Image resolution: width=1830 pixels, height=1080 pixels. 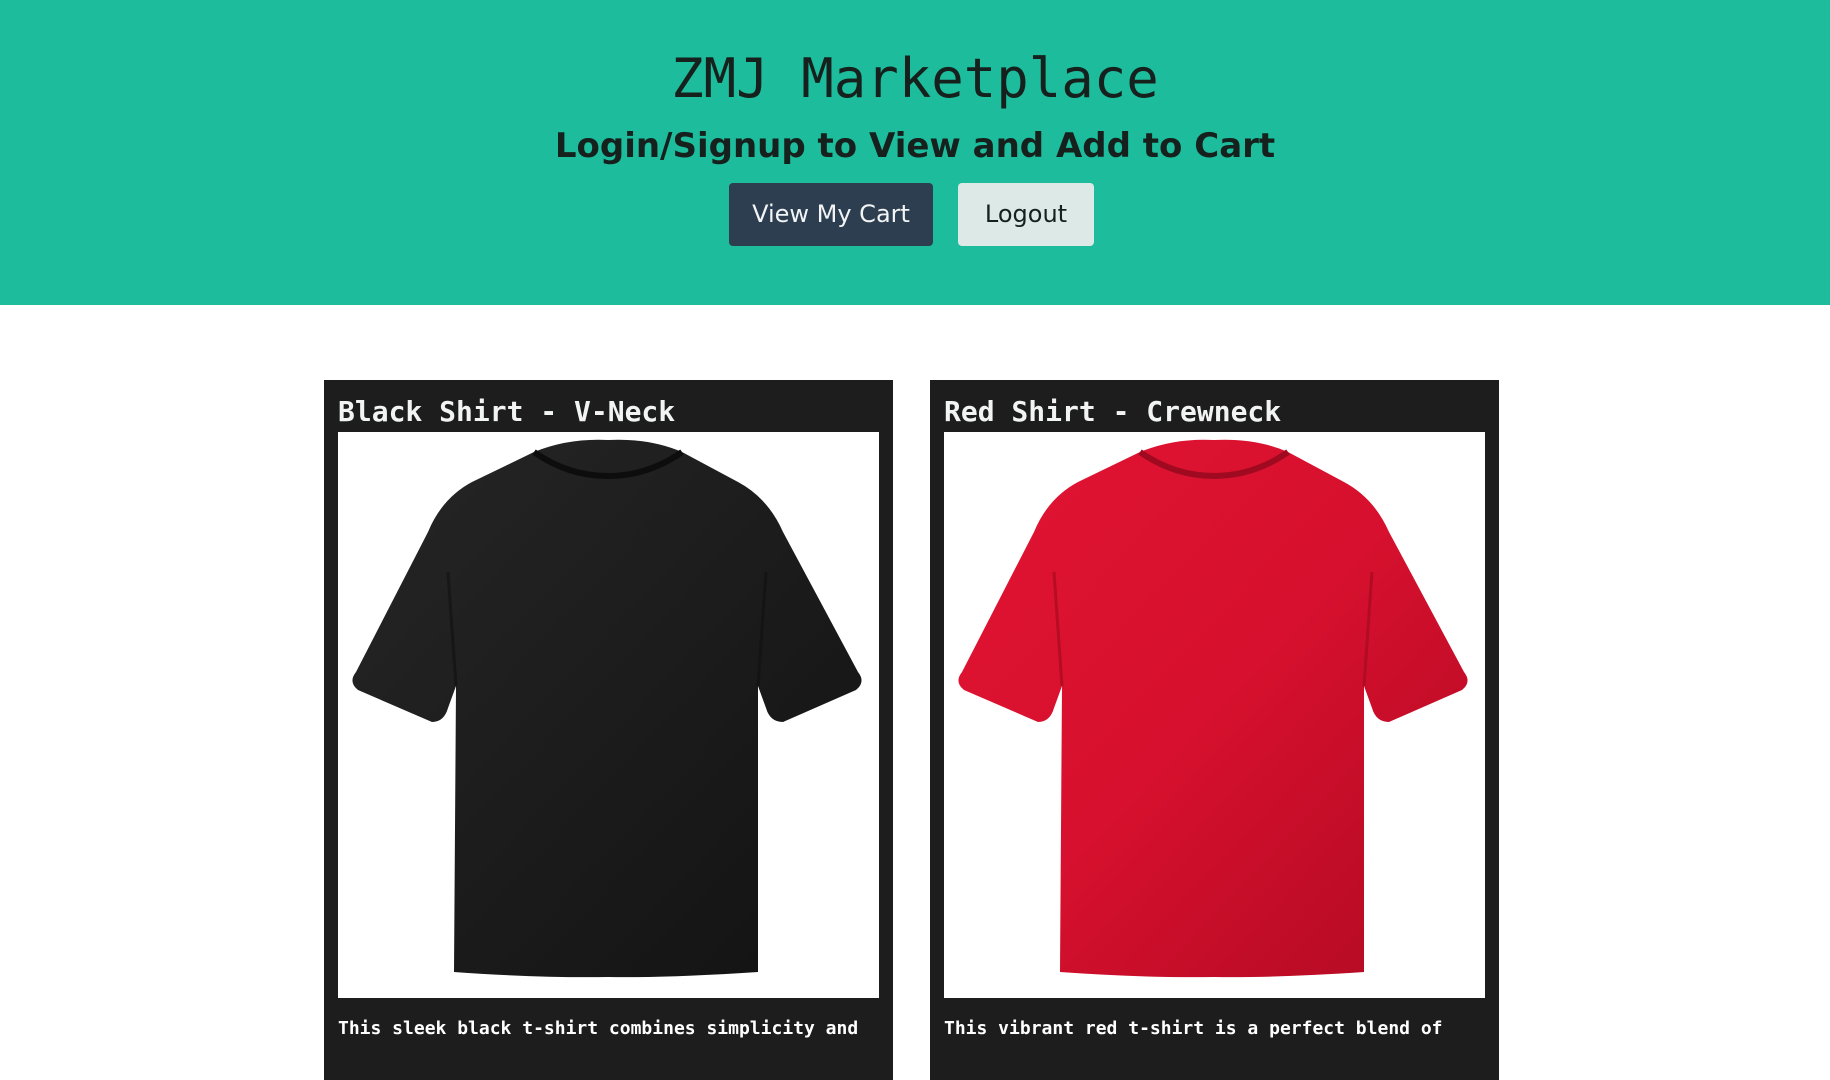 I want to click on site-title: ZMJ Marketplace, so click(x=915, y=78).